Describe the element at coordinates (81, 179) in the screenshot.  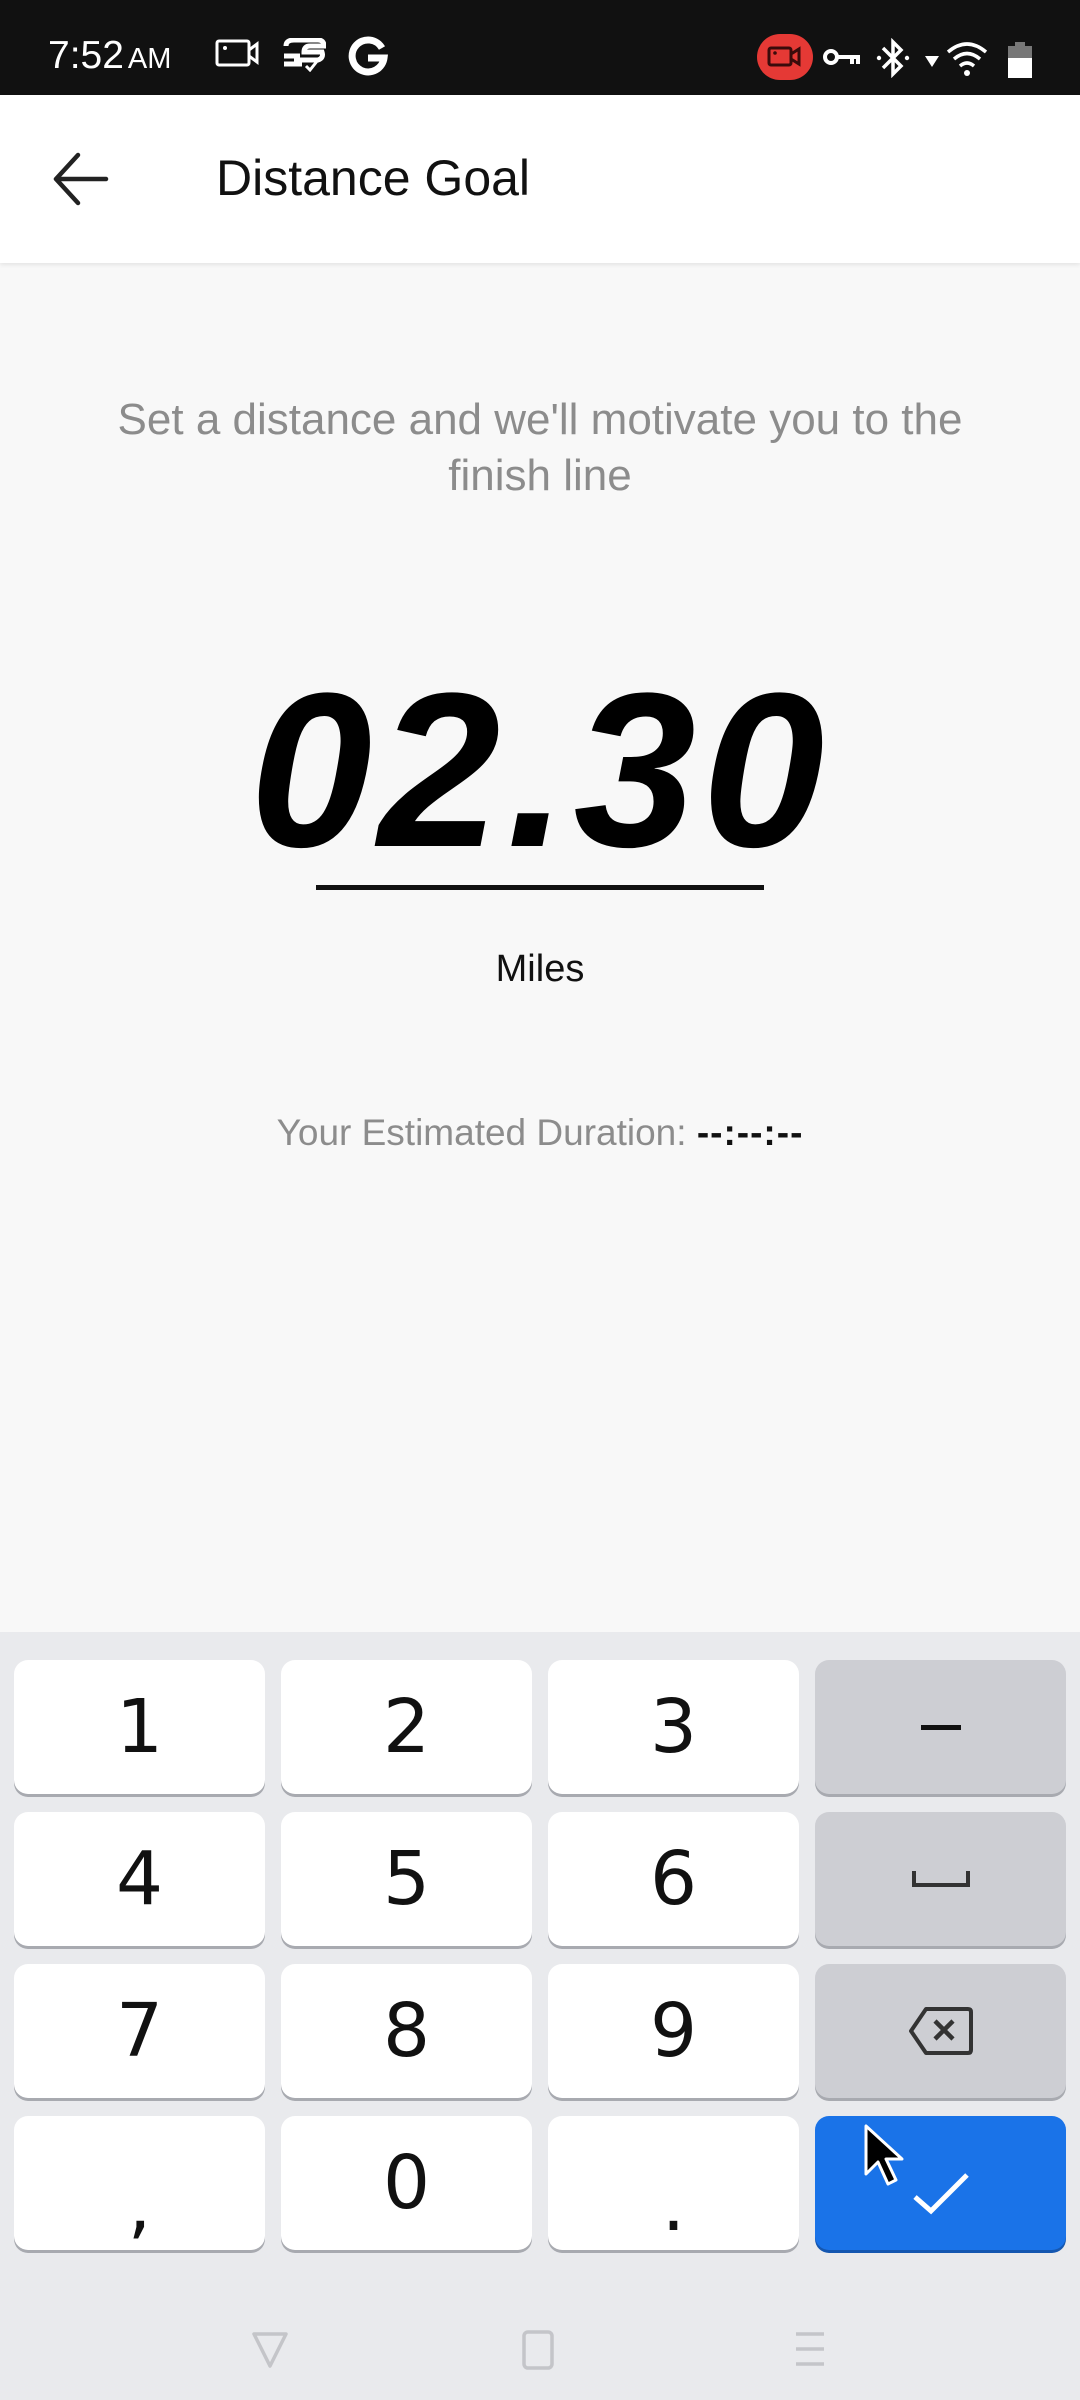
I see `arrow-back-icon` at that location.